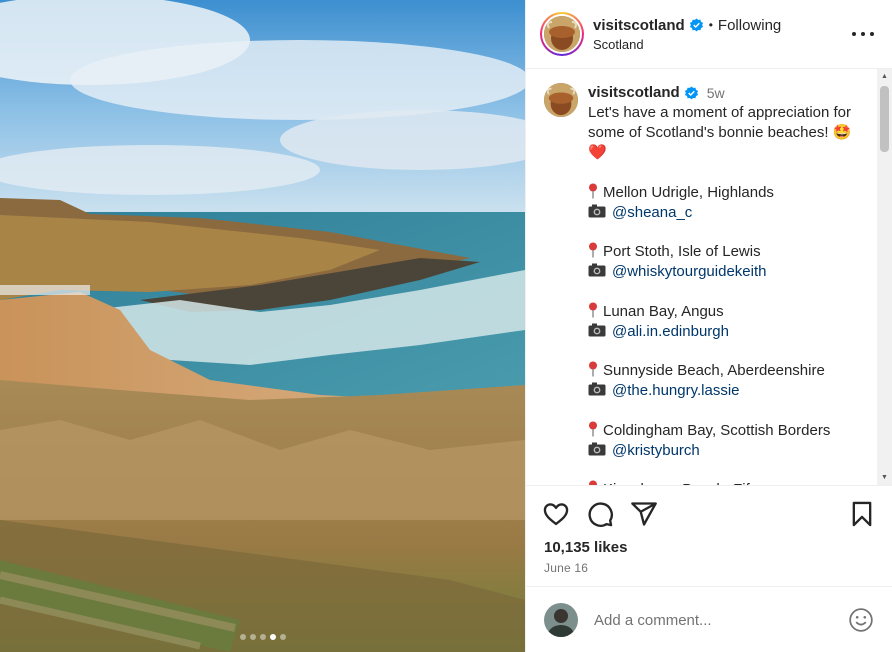  What do you see at coordinates (749, 25) in the screenshot?
I see `following-button: Following` at bounding box center [749, 25].